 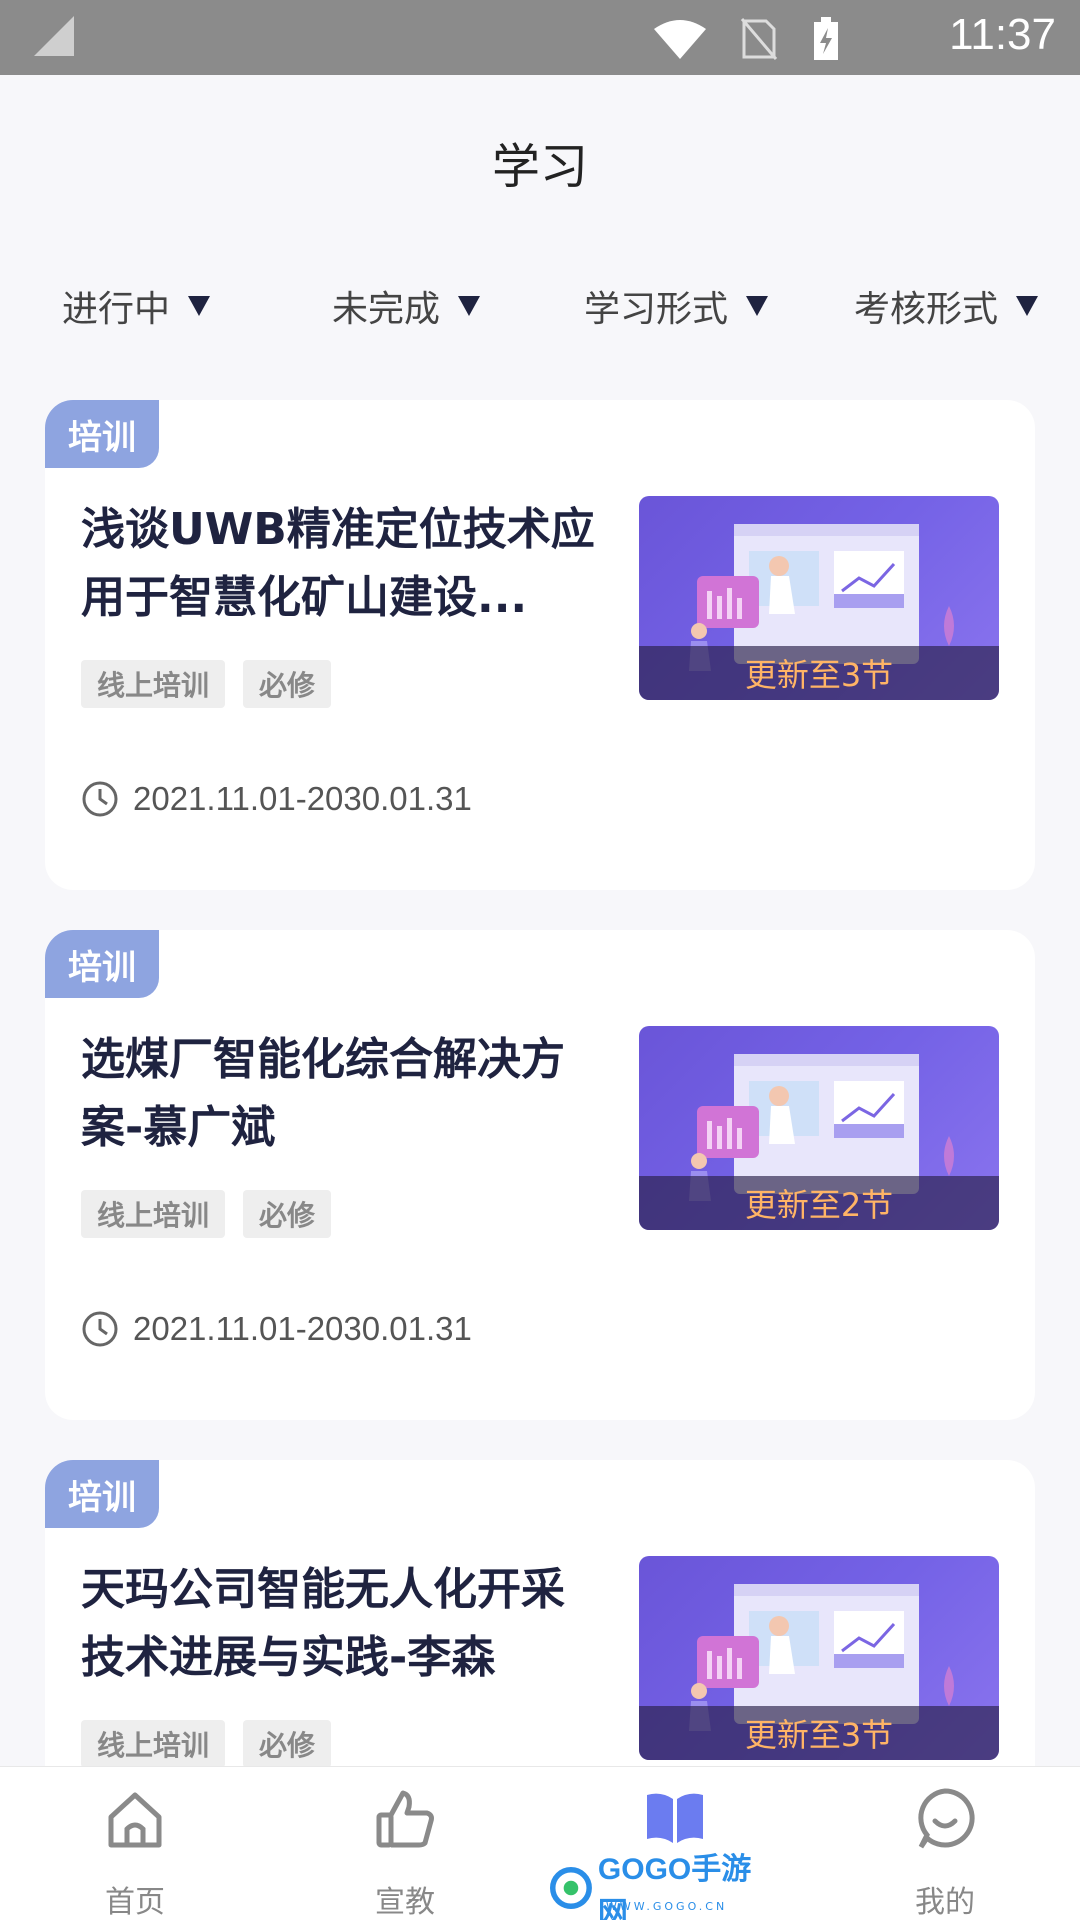 I want to click on filter-completion: 未完成, so click(x=406, y=306).